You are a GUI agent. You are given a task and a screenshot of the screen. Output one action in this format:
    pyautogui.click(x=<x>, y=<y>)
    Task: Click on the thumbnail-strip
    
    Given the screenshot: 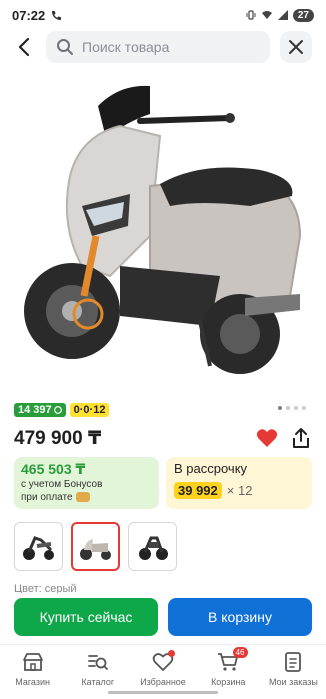 What is the action you would take?
    pyautogui.click(x=95, y=546)
    